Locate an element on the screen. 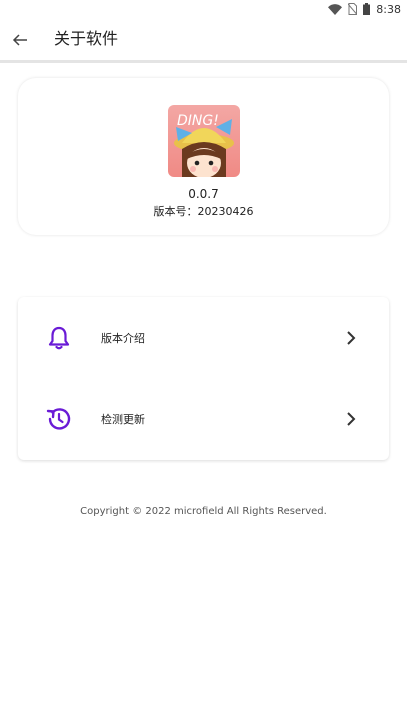  page-title: 关于软件 is located at coordinates (86, 38).